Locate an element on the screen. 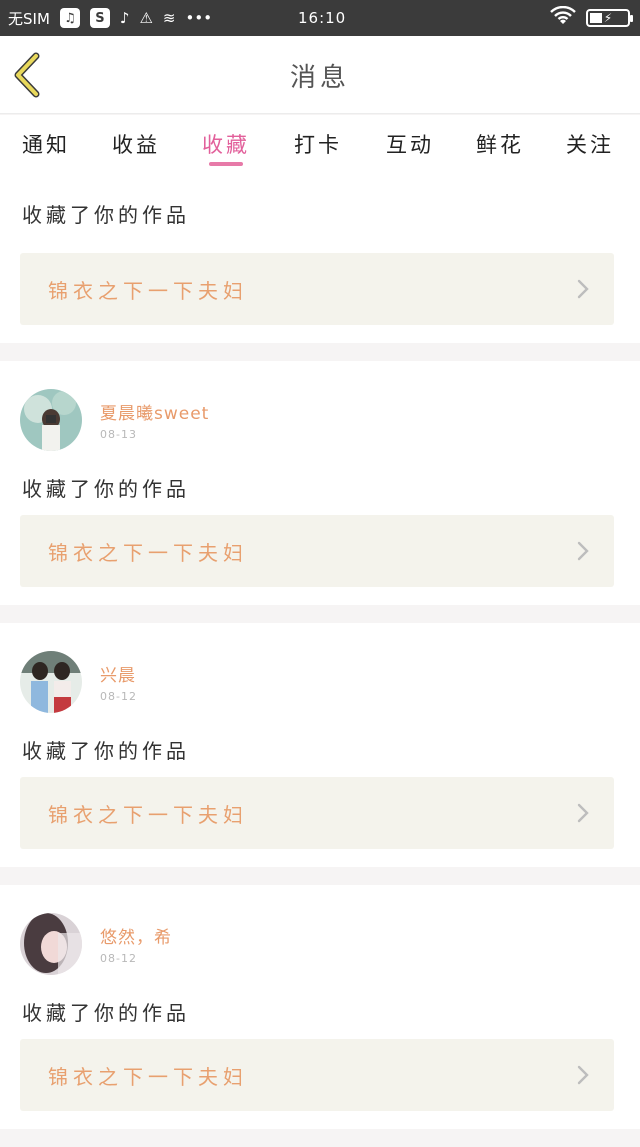  s-icon: S is located at coordinates (99, 18).